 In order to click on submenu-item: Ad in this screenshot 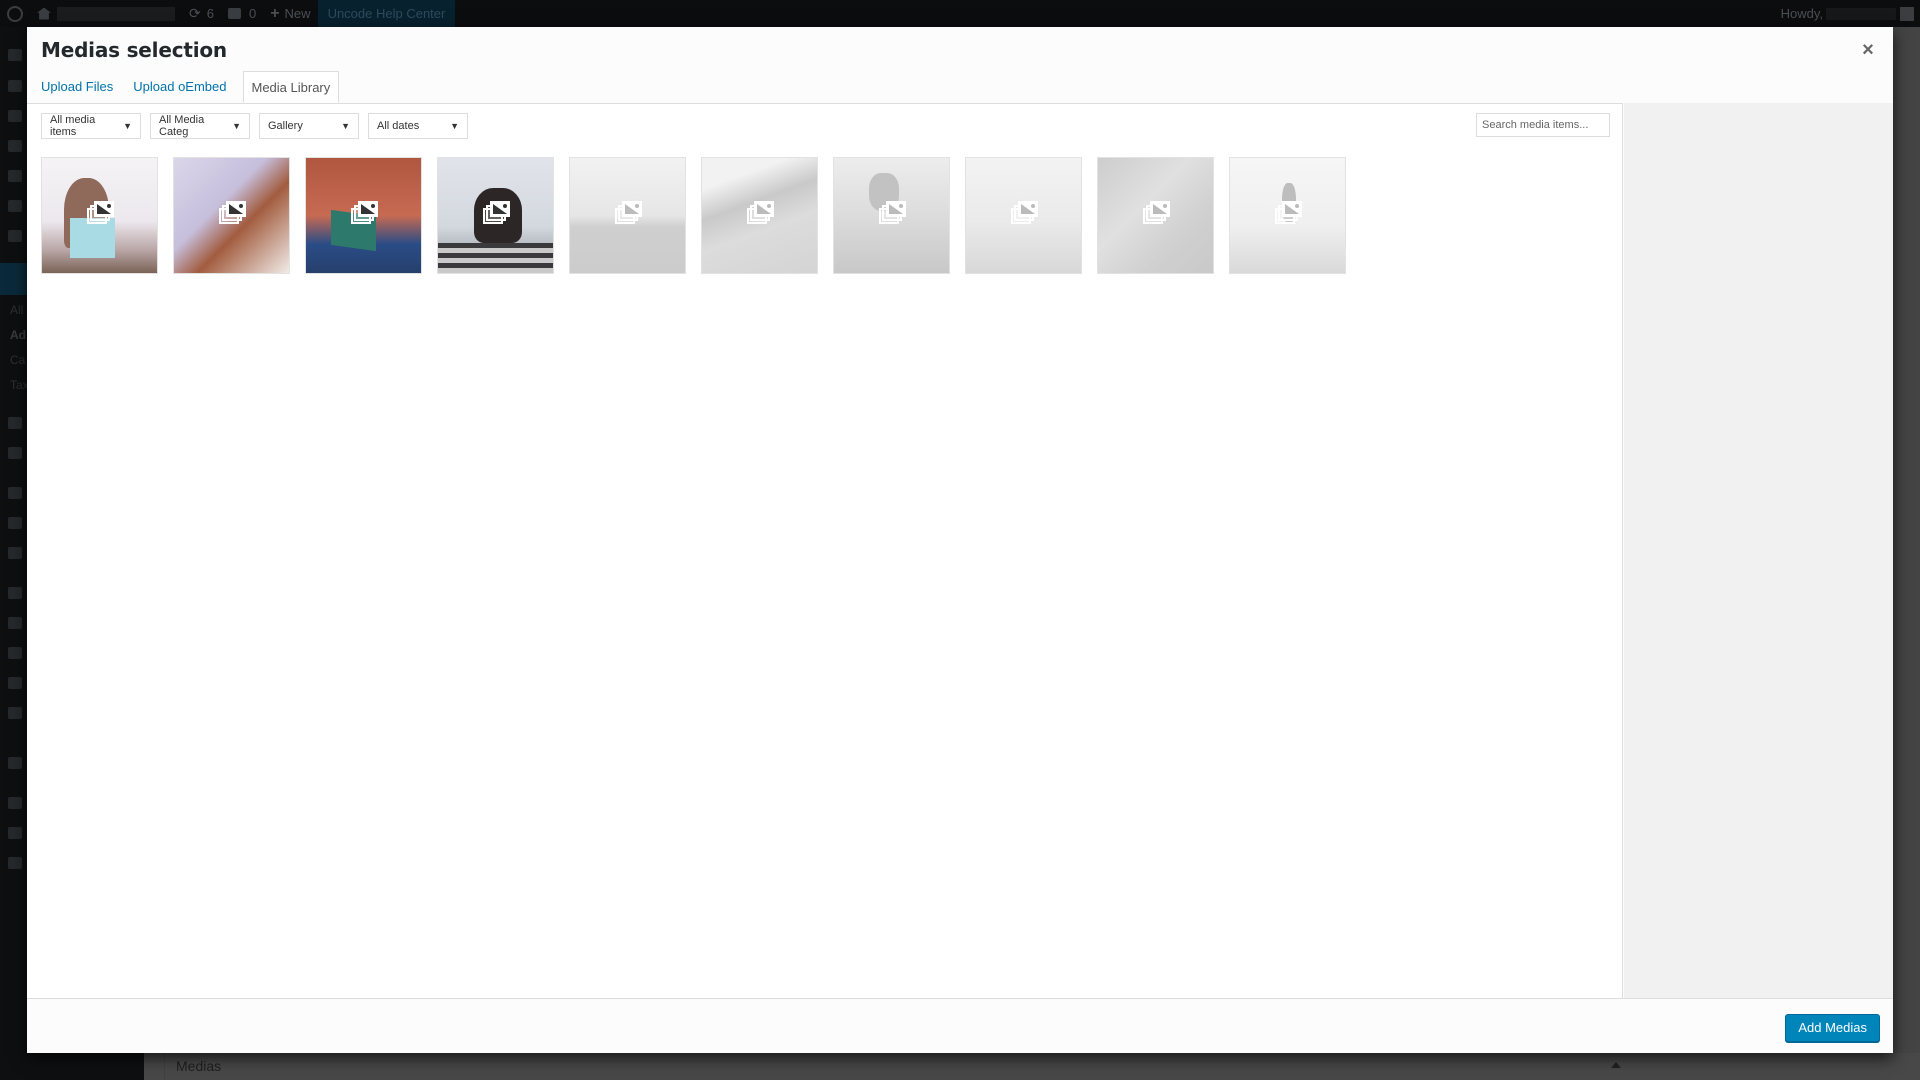, I will do `click(18, 335)`.